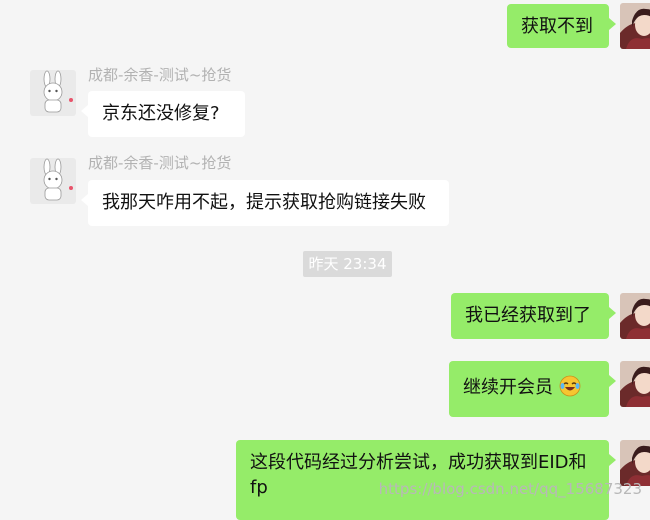 Image resolution: width=650 pixels, height=520 pixels. I want to click on message-bubble-incoming: 我那天咋用不起，提示获取抢购链接失败, so click(265, 203).